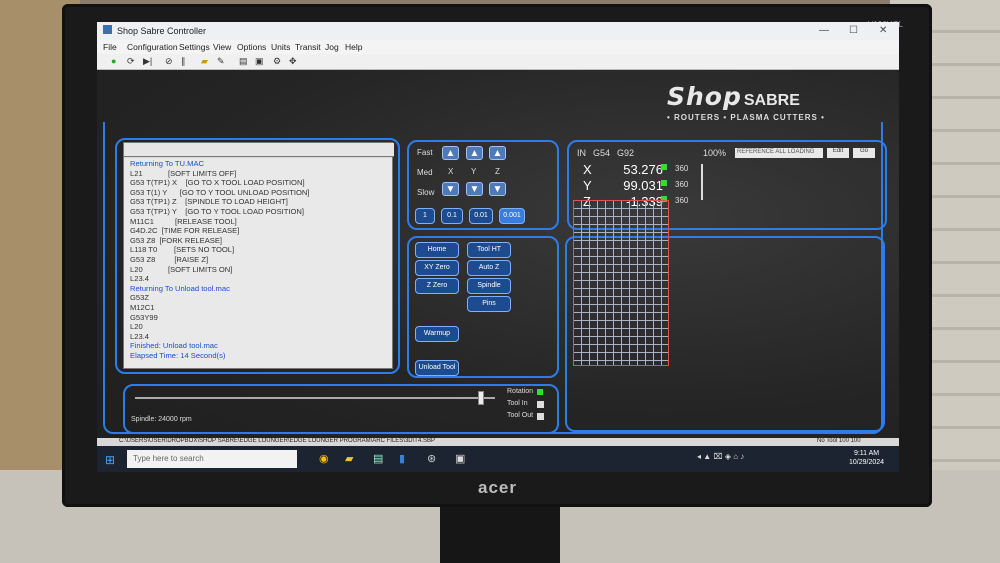 This screenshot has height=563, width=1000. Describe the element at coordinates (308, 47) in the screenshot. I see `menu-transit: Transit` at that location.